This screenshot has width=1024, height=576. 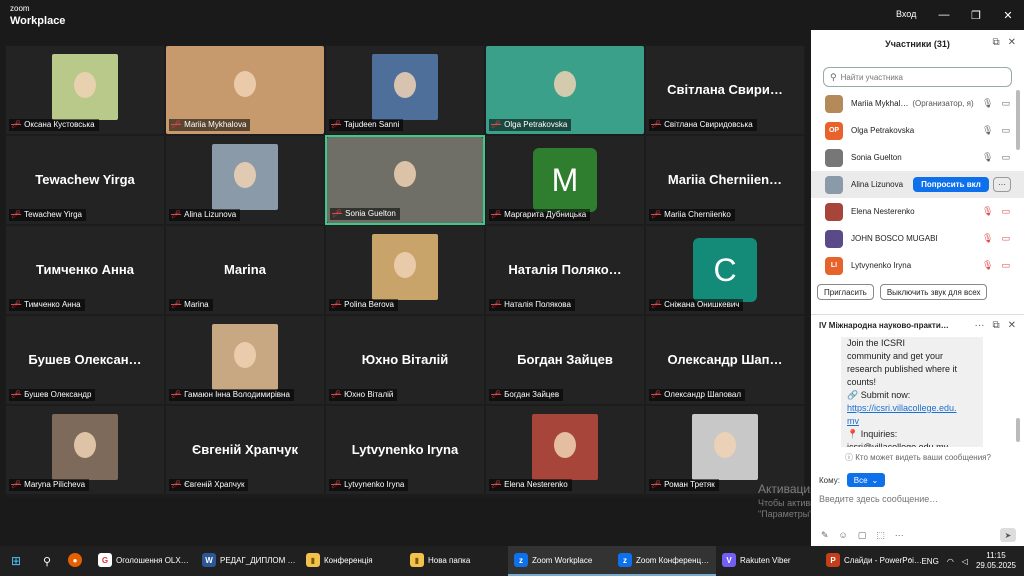 I want to click on participant-status-icons: 🎙︎ ▭, so click(x=996, y=238).